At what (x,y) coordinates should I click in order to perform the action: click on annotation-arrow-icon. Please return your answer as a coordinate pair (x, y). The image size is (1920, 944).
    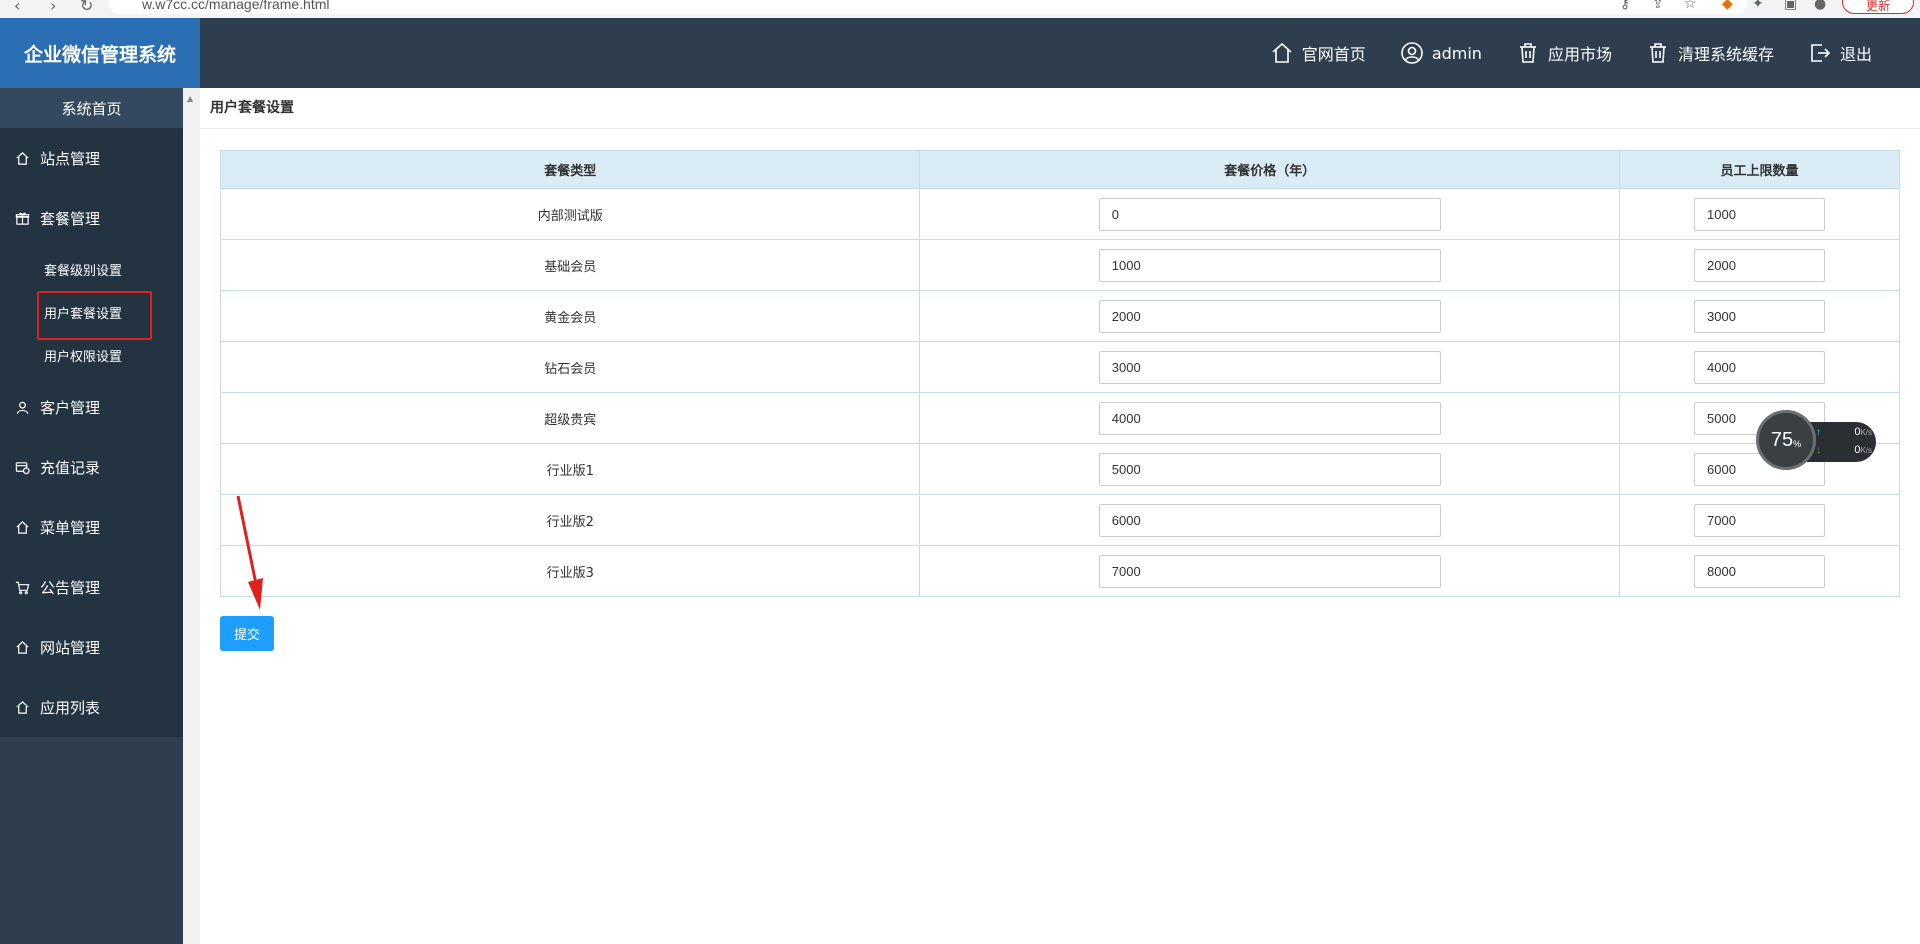
    Looking at the image, I should click on (249, 552).